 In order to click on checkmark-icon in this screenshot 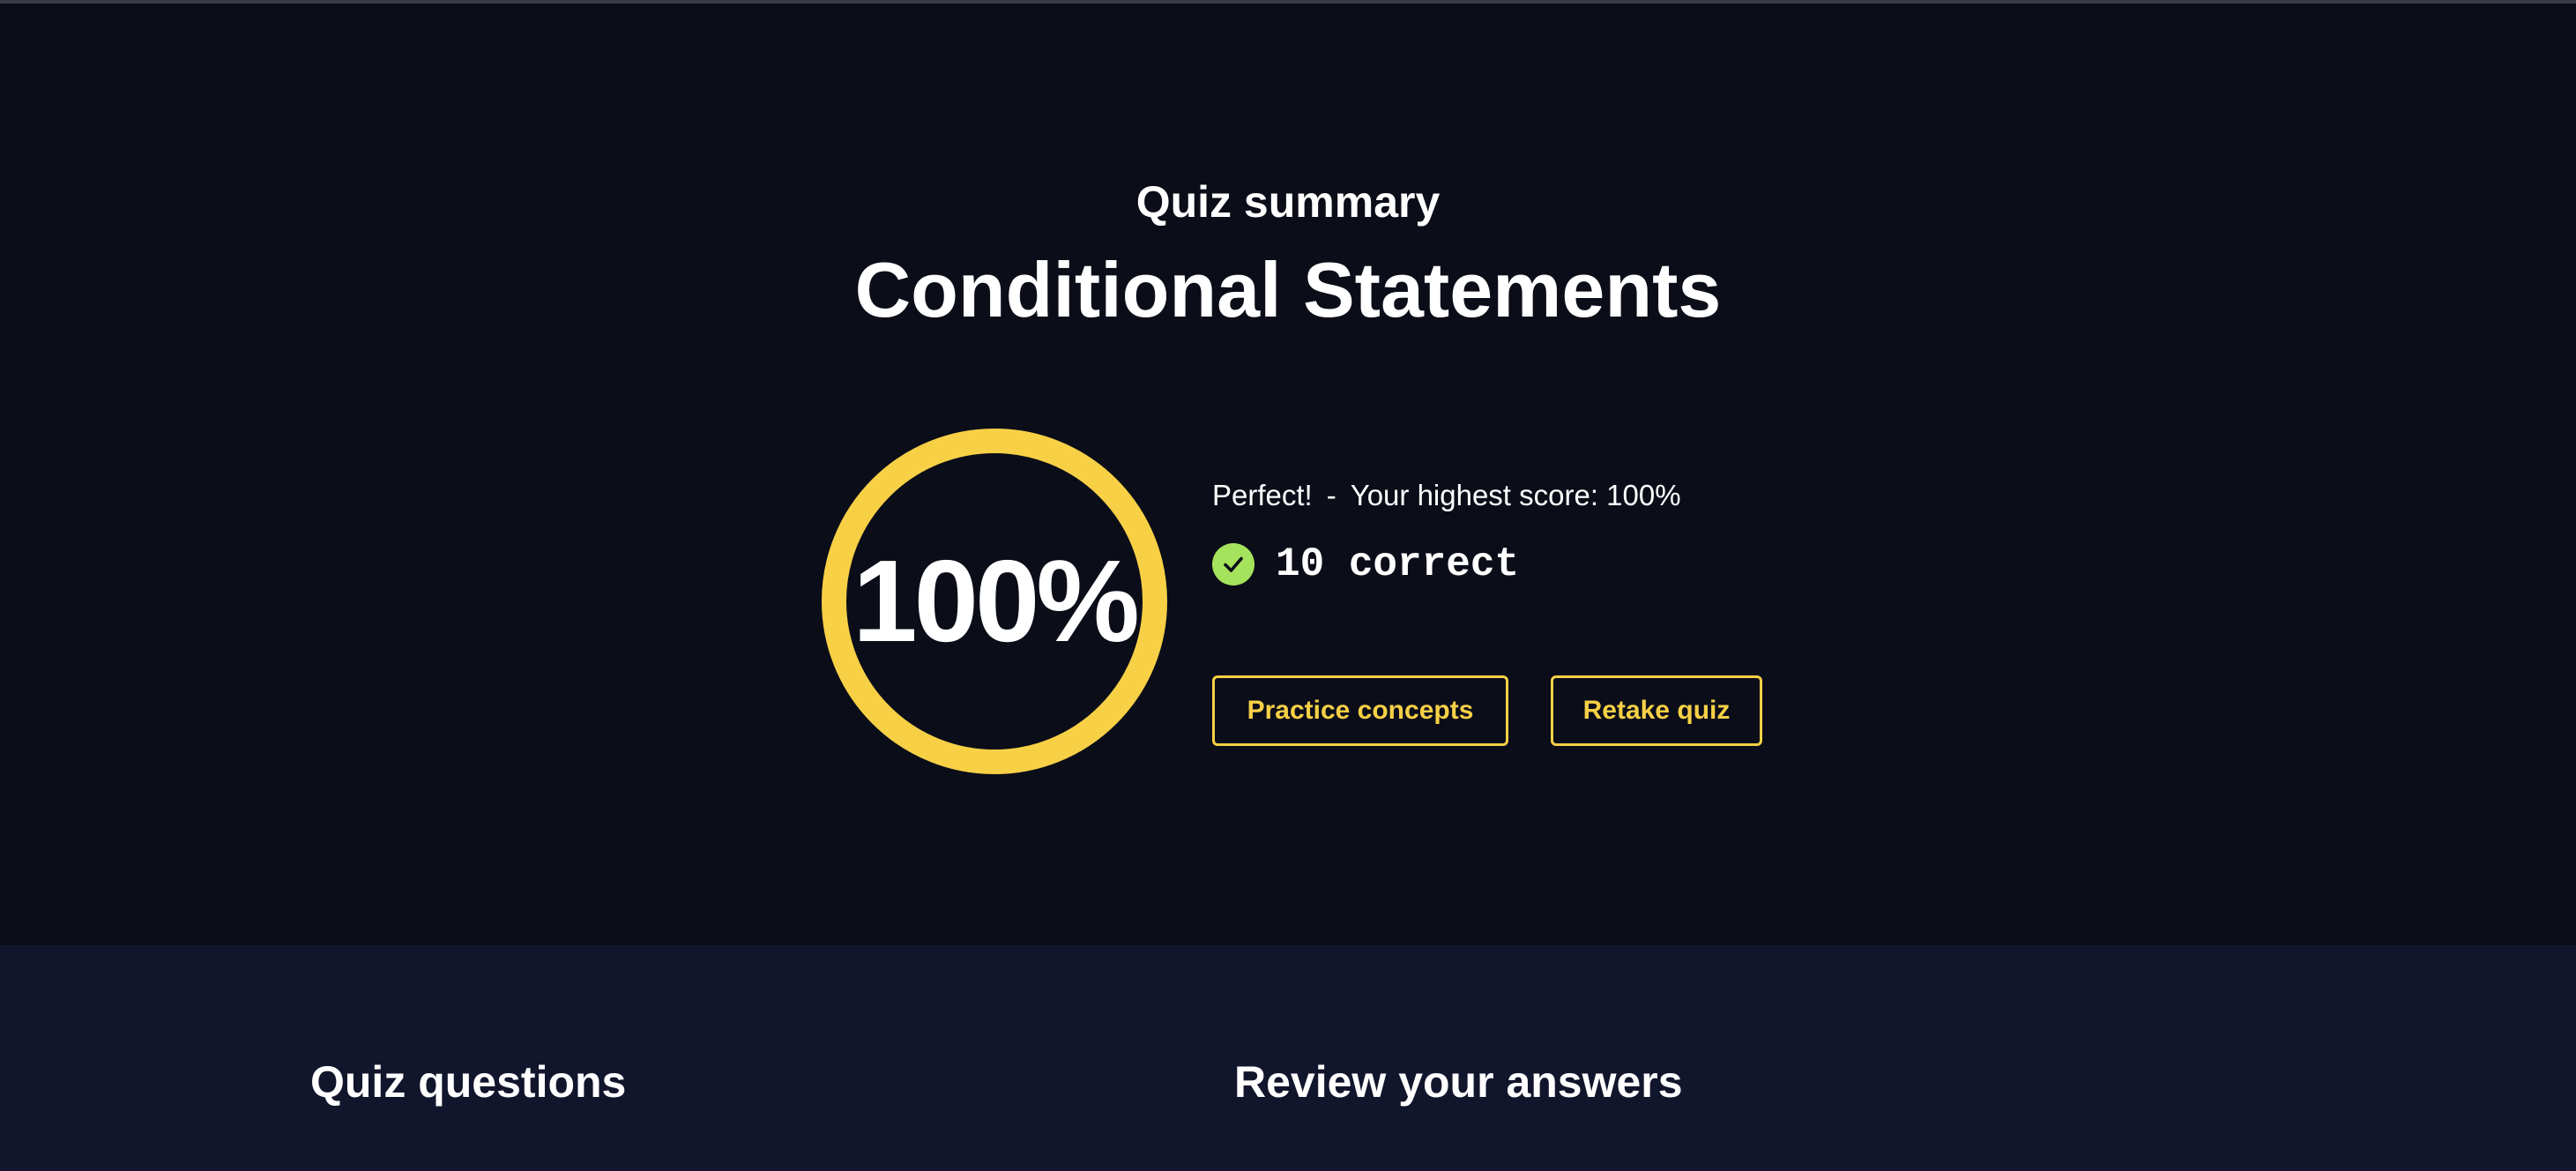, I will do `click(1233, 564)`.